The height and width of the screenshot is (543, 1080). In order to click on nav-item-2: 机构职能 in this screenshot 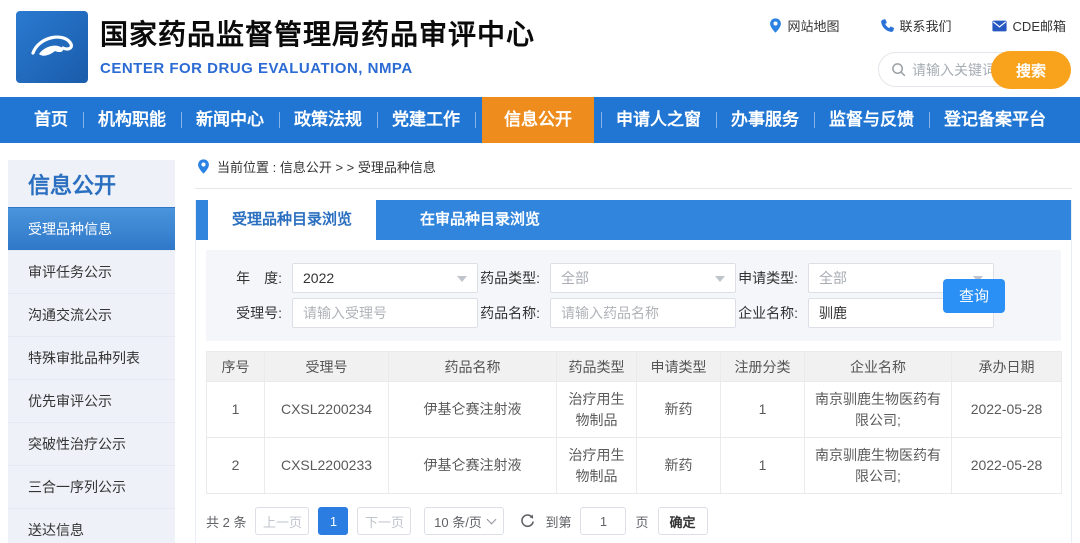, I will do `click(132, 120)`.